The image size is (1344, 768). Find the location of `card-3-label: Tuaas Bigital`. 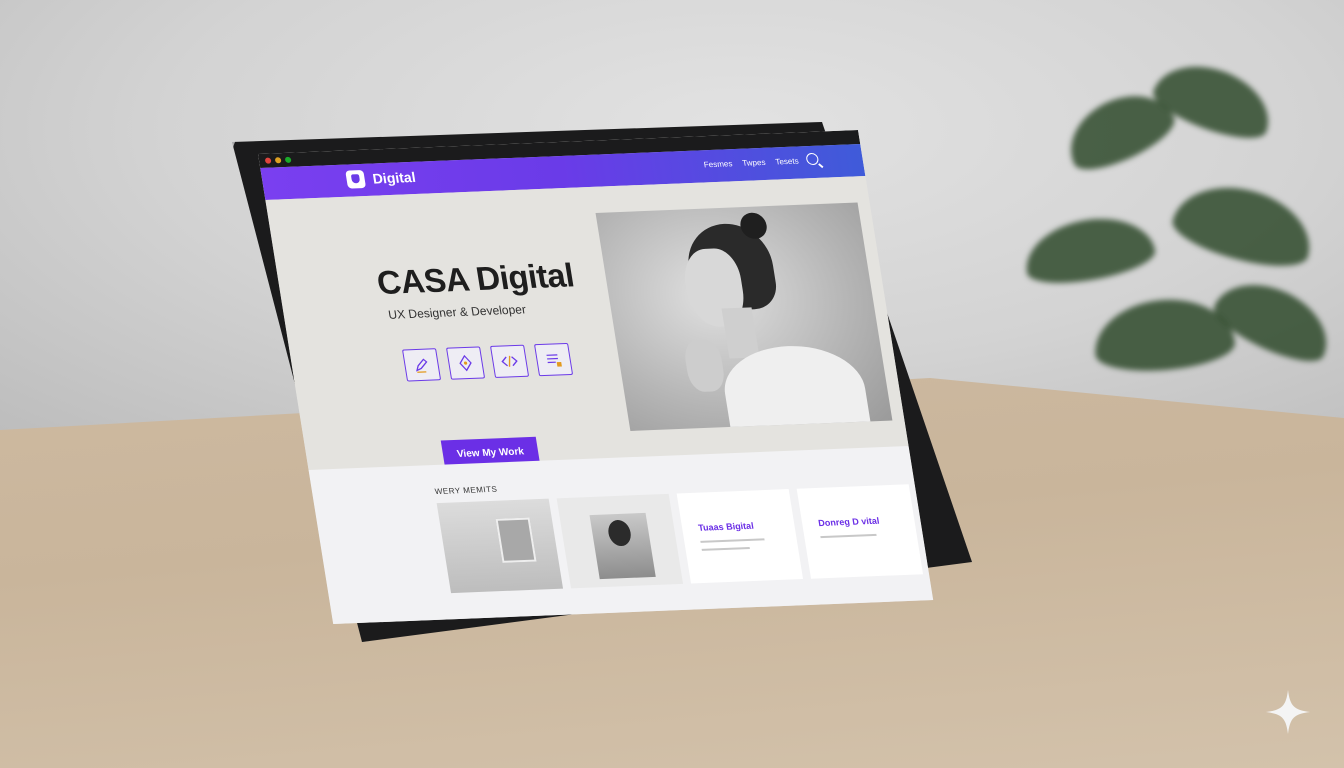

card-3-label: Tuaas Bigital is located at coordinates (726, 526).